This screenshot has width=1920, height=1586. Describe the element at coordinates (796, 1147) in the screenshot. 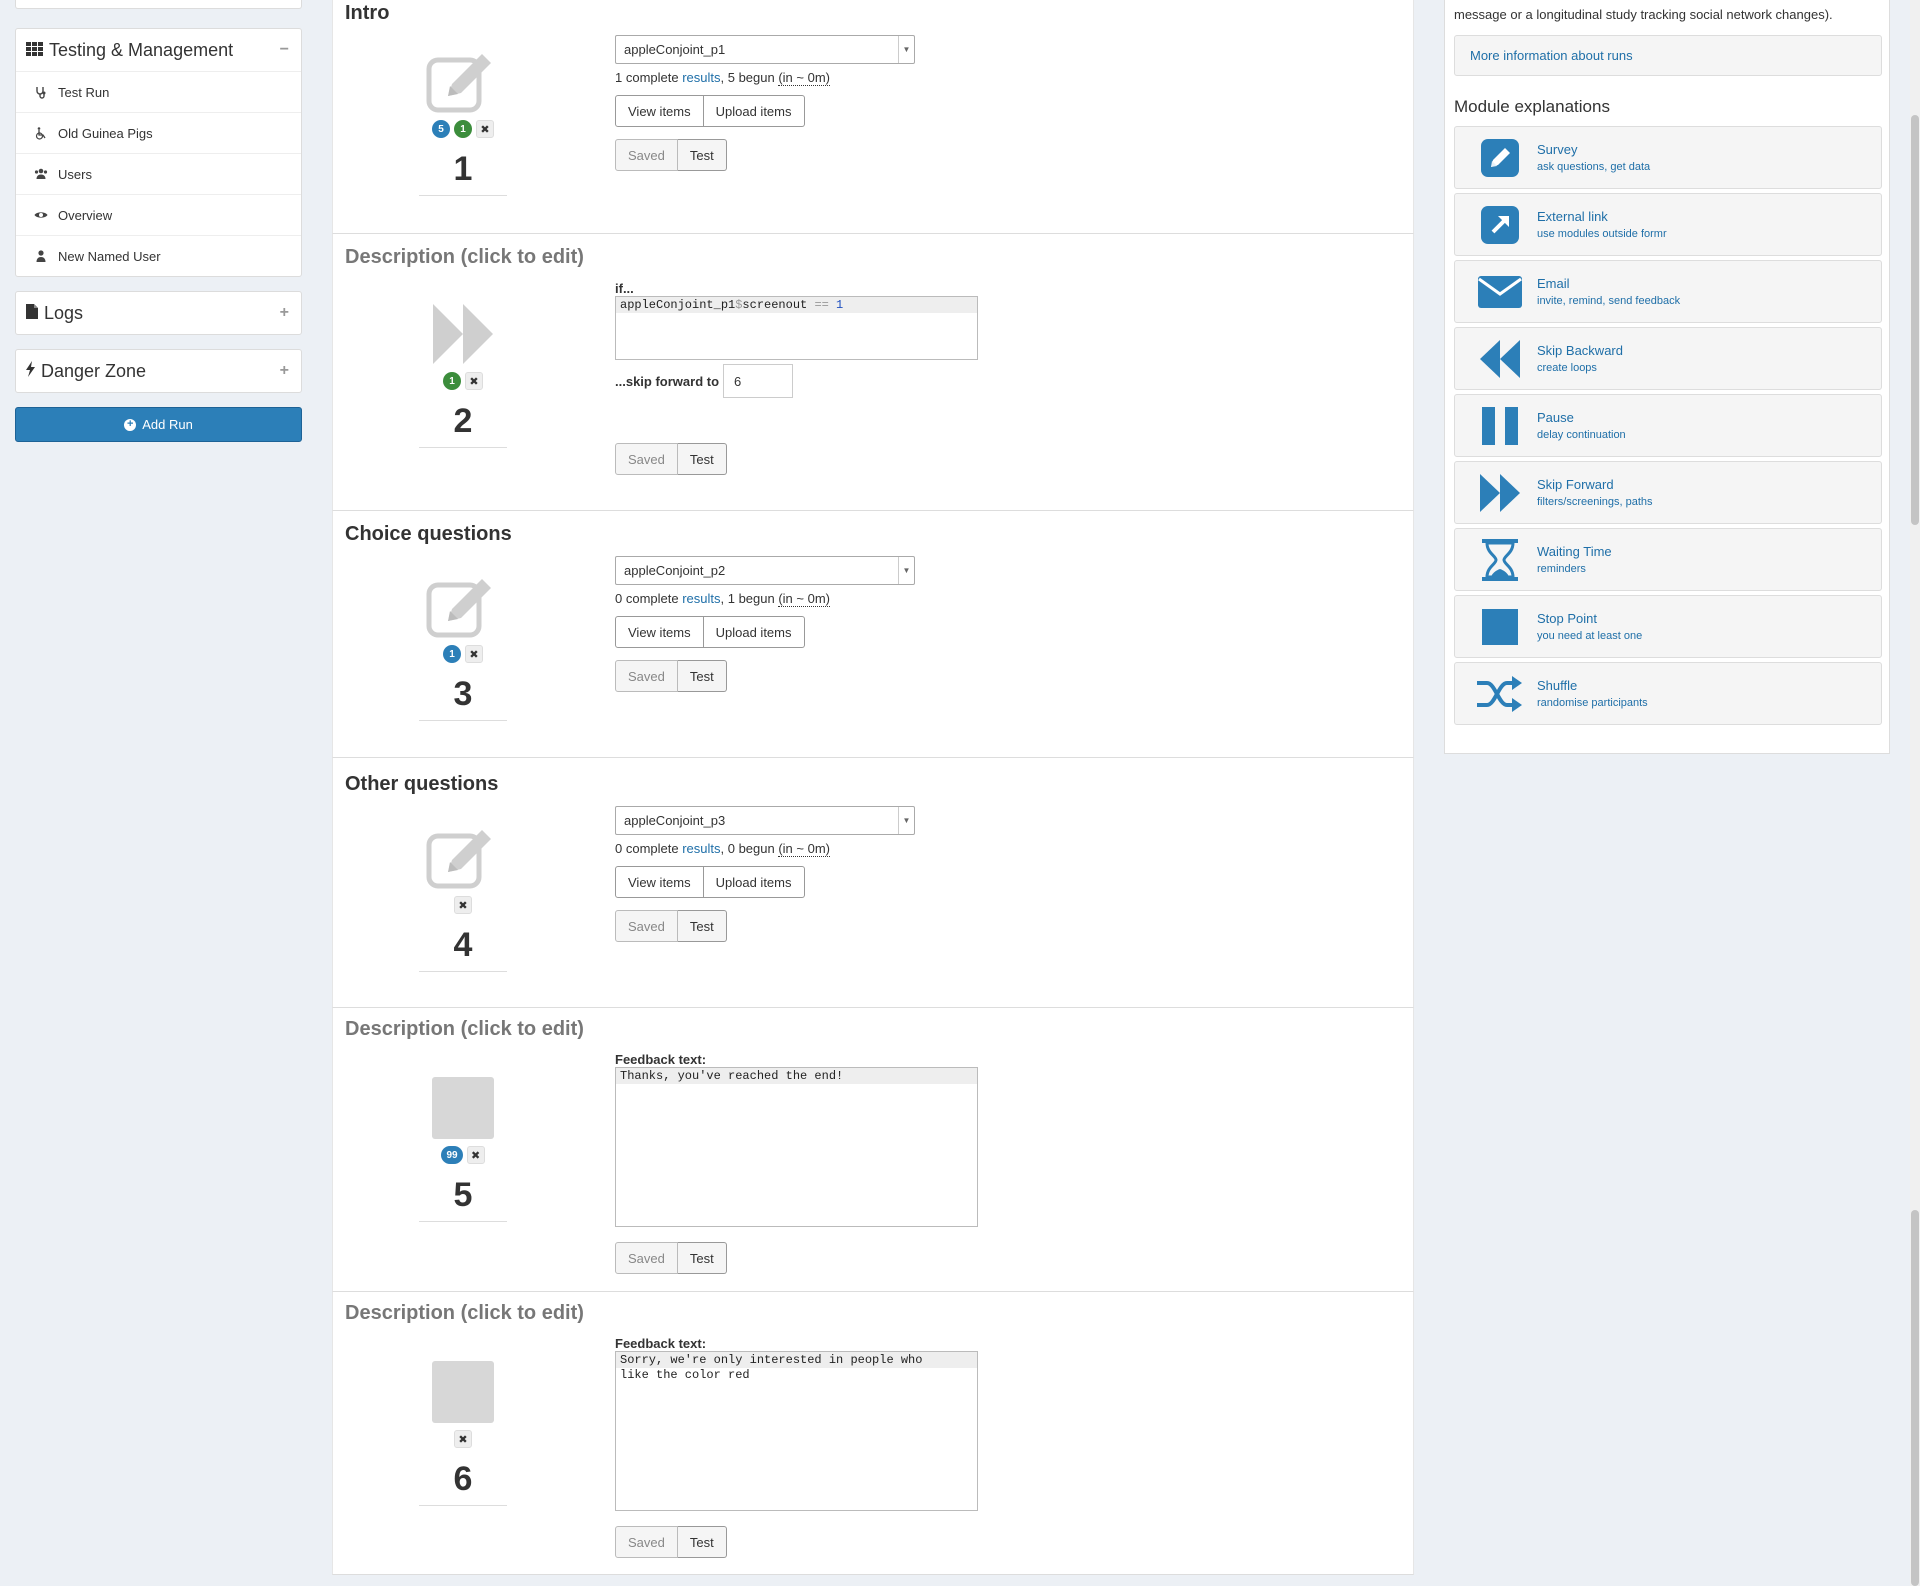

I see `feedback-text-editor: Thanks, you've reached the end!` at that location.